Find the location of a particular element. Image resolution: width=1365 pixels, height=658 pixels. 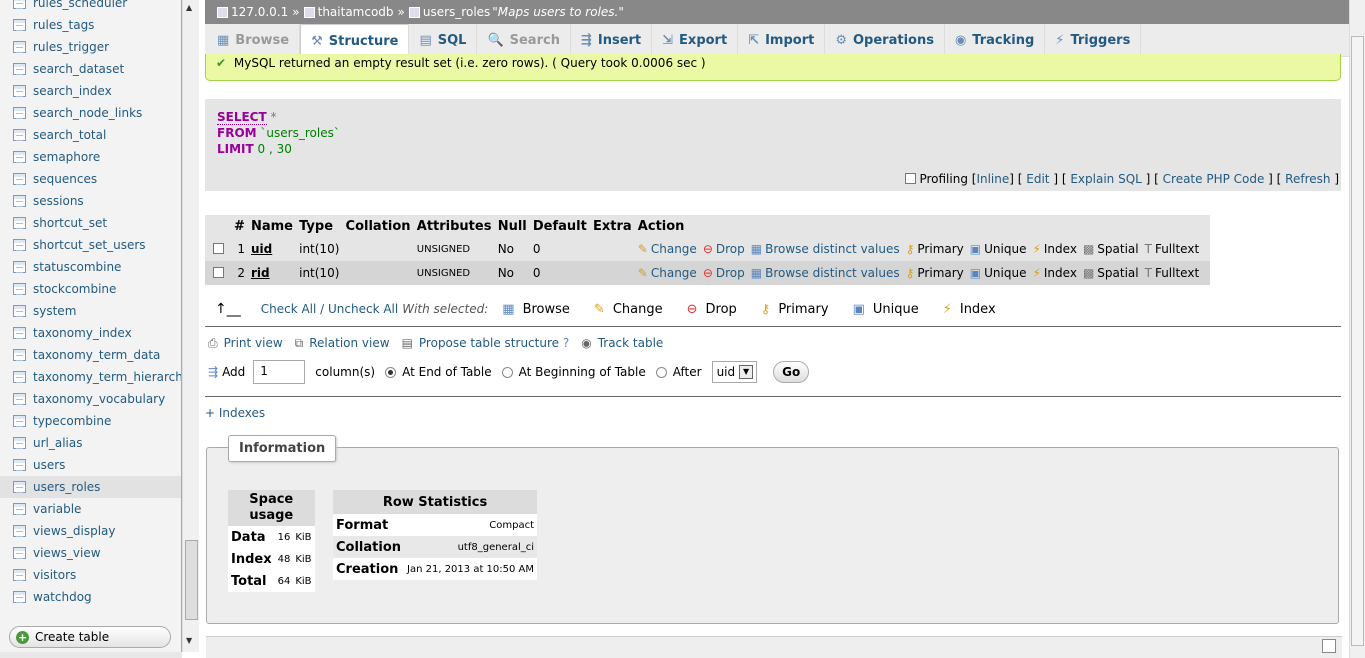

sidebar-item-shortcut-set: shortcut_set is located at coordinates (90, 223).